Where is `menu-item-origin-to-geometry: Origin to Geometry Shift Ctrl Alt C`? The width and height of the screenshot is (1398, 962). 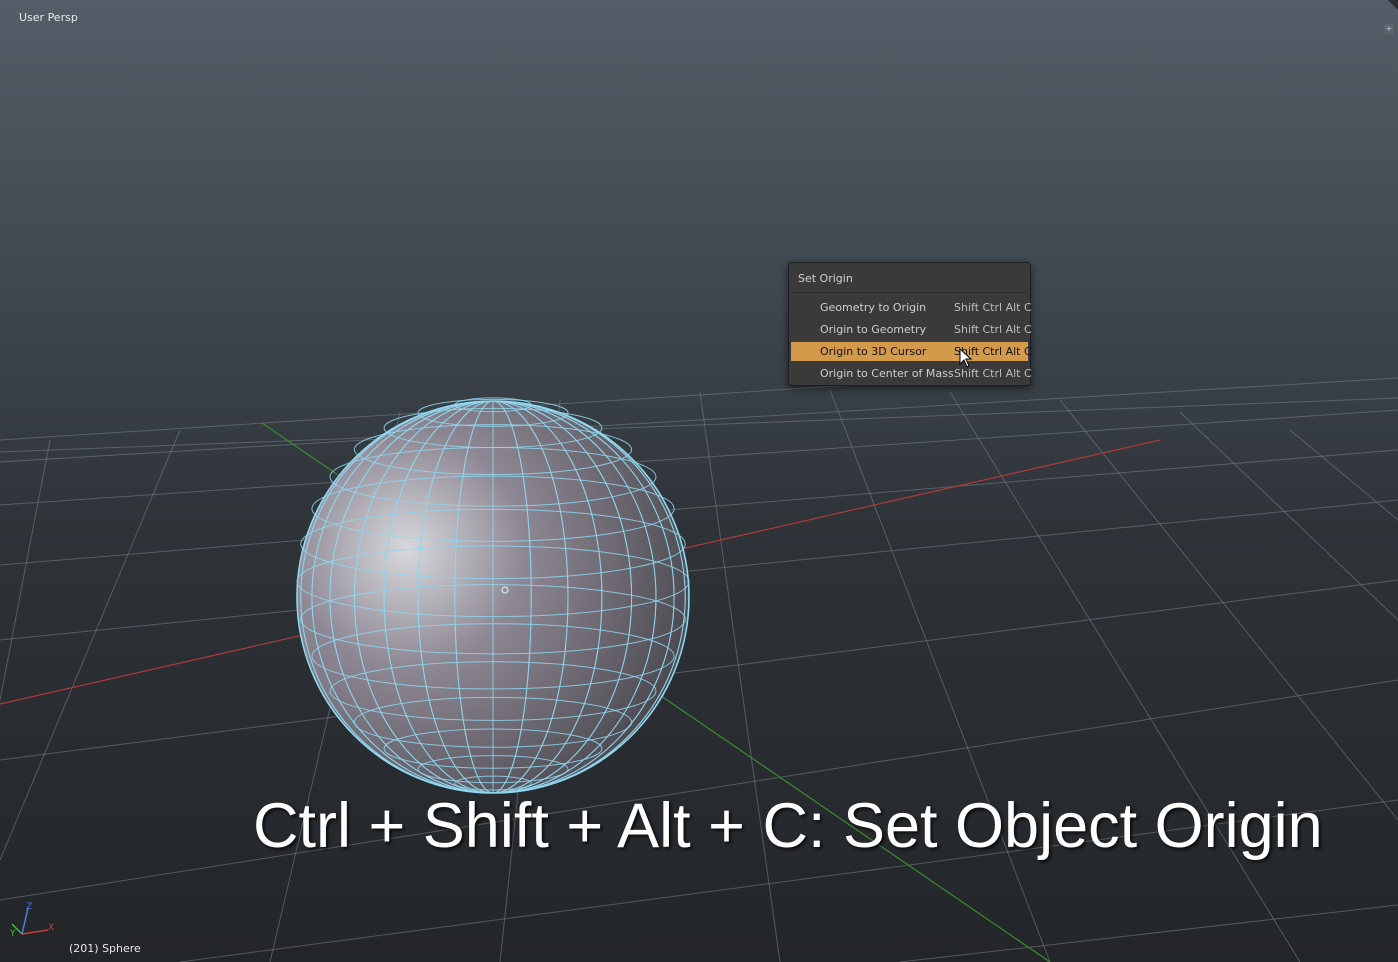 menu-item-origin-to-geometry: Origin to Geometry Shift Ctrl Alt C is located at coordinates (911, 329).